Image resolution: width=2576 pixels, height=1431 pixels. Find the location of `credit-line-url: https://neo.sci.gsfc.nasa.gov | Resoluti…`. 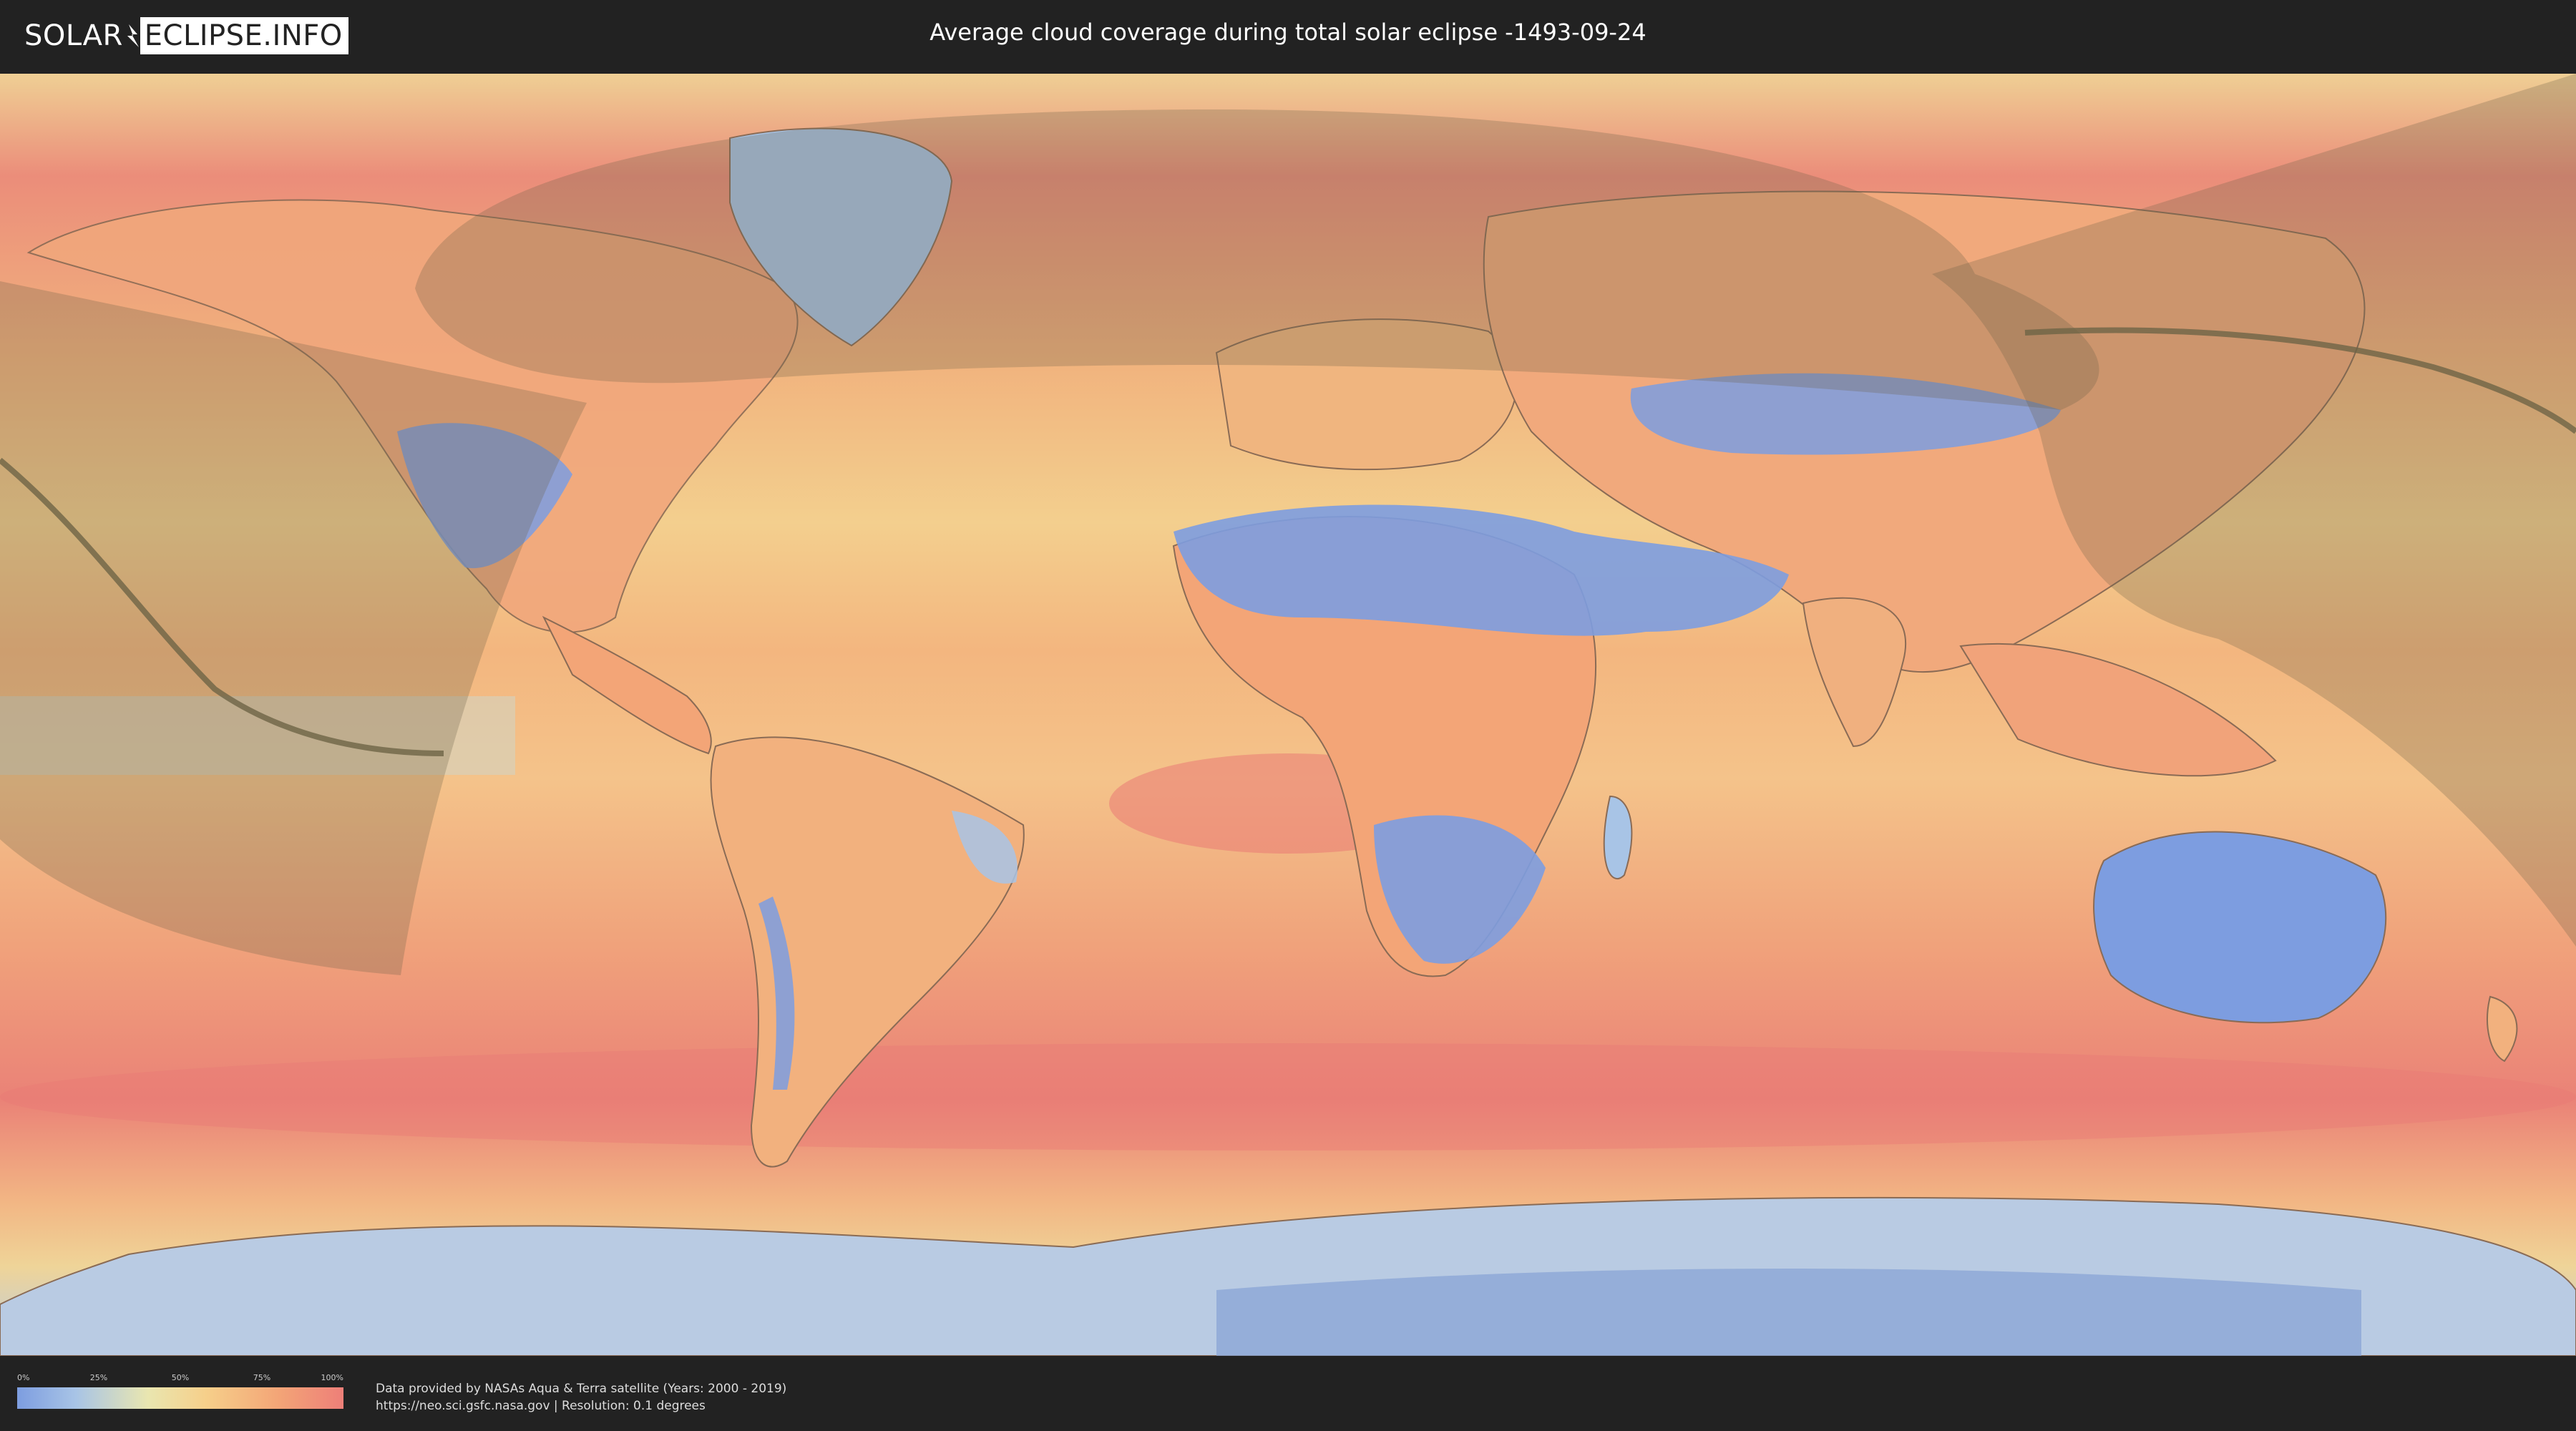

credit-line-url: https://neo.sci.gsfc.nasa.gov | Resoluti… is located at coordinates (541, 1406).